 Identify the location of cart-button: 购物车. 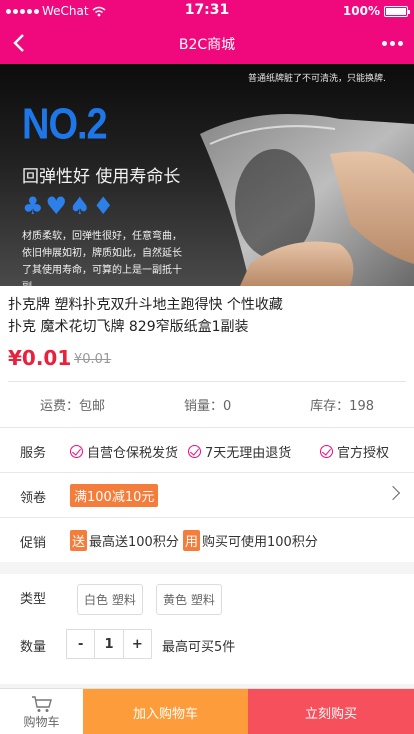
(41, 711).